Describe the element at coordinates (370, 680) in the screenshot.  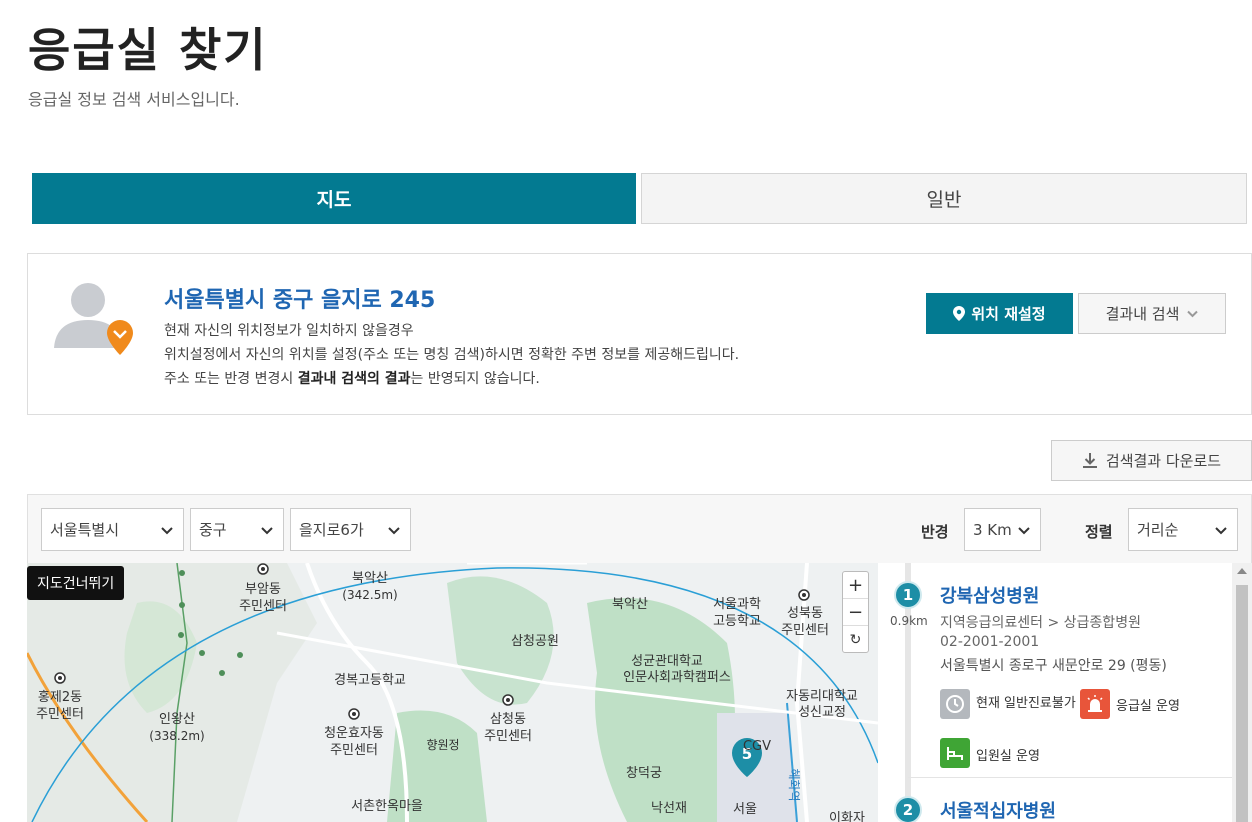
I see `map-label: 경복고등학교` at that location.